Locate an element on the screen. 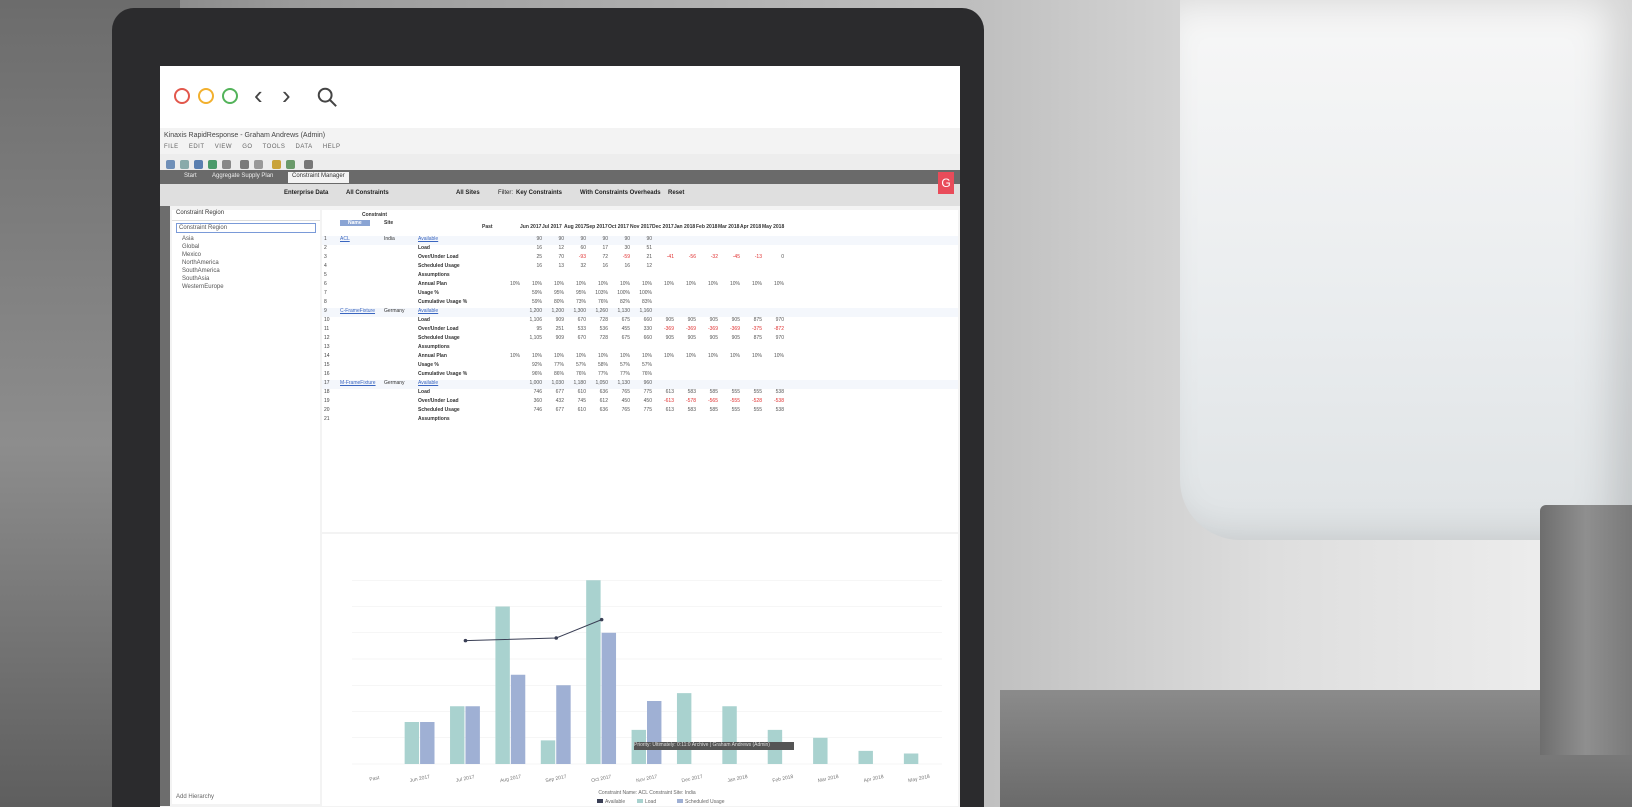  grid-cell: 613 is located at coordinates (664, 410).